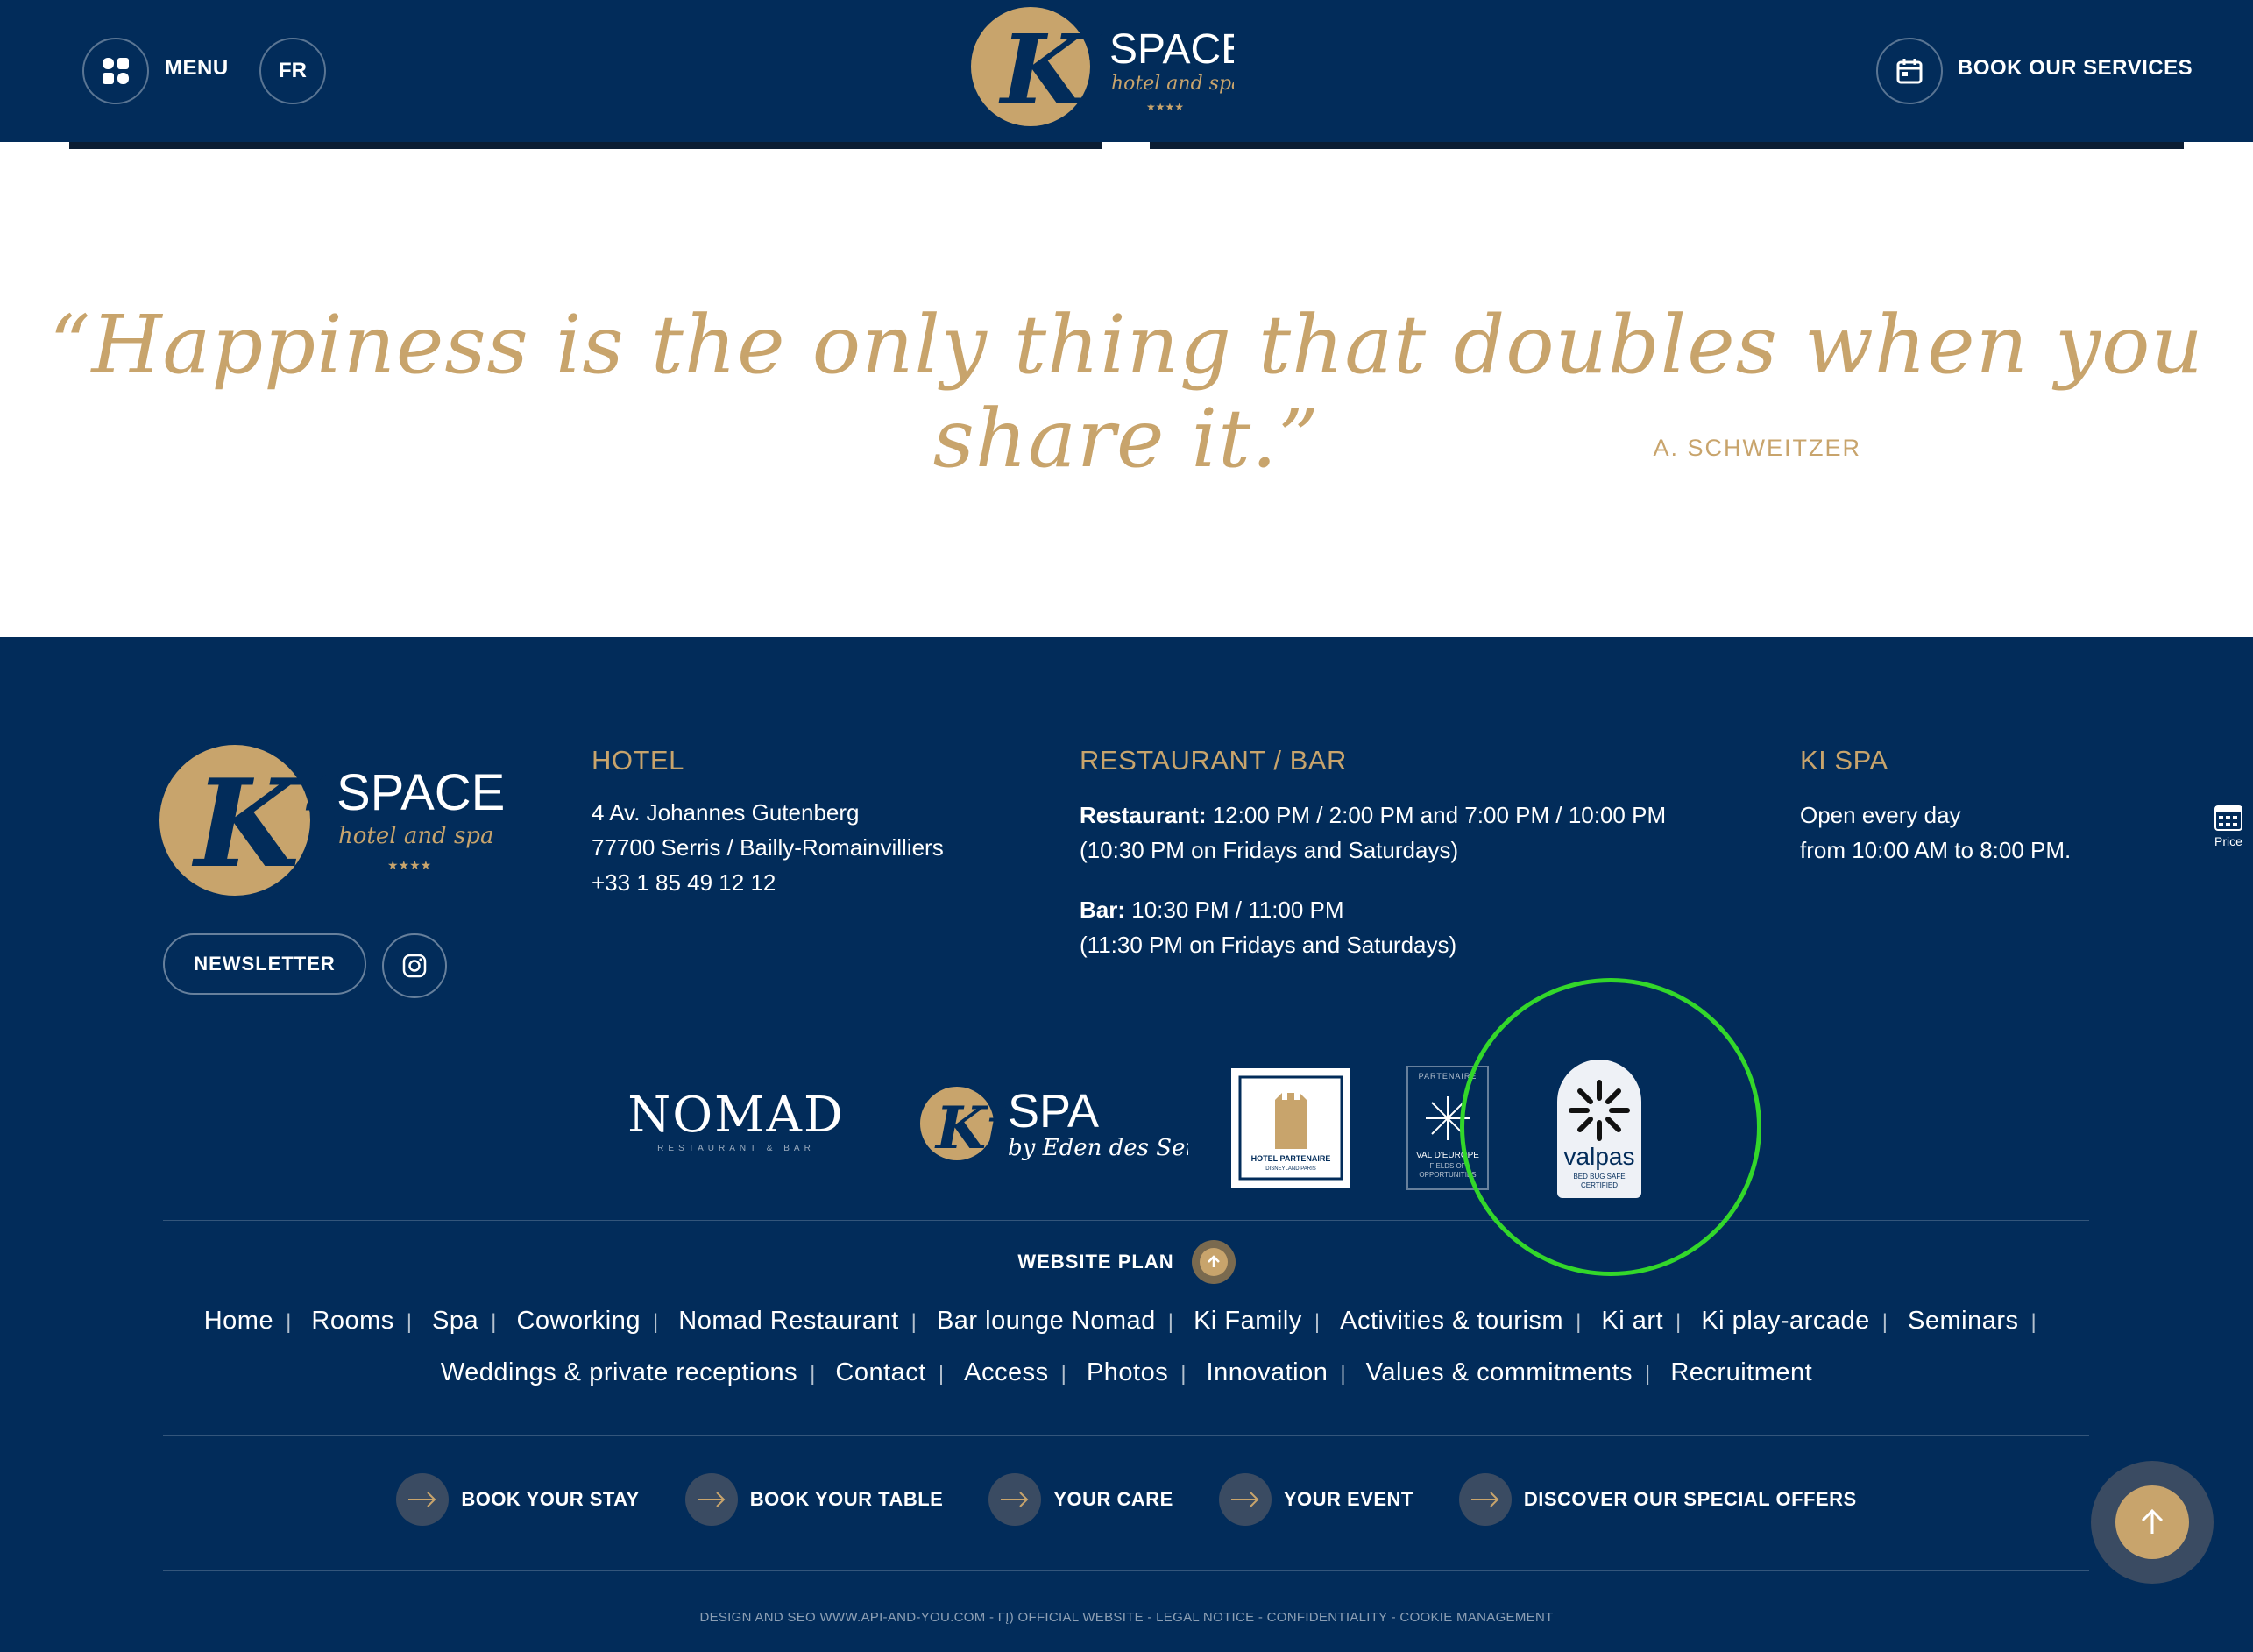 Image resolution: width=2253 pixels, height=1652 pixels. Describe the element at coordinates (1060, 69) in the screenshot. I see `logo-ki-text: Ki` at that location.